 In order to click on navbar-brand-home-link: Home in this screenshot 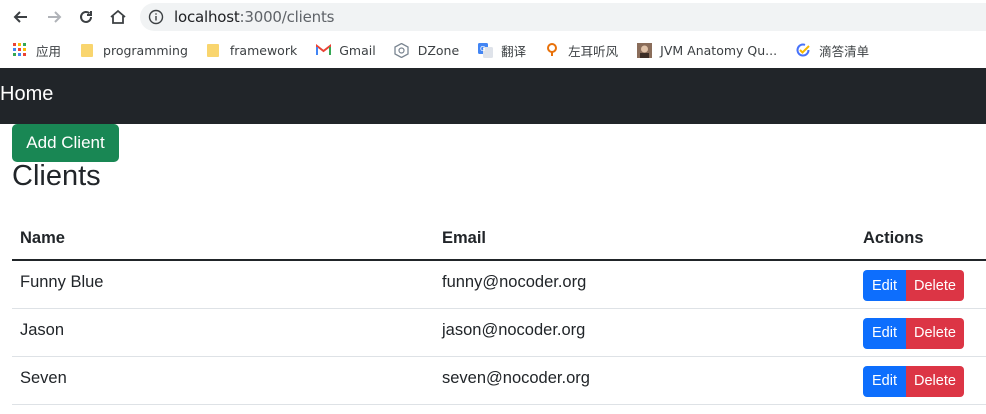, I will do `click(26, 94)`.